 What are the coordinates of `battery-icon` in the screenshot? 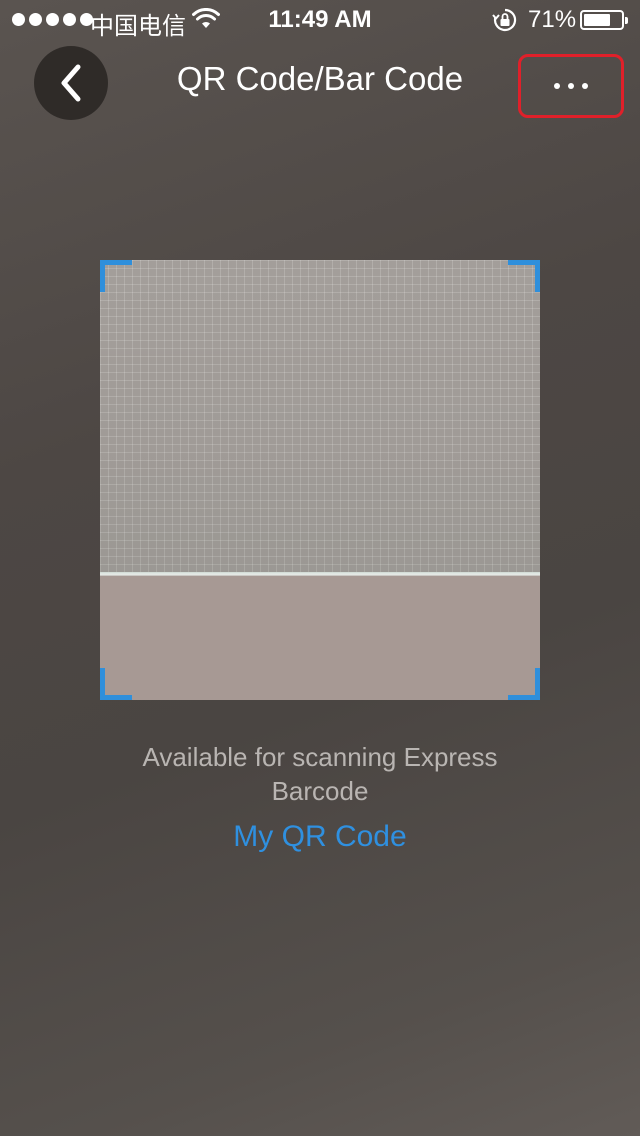 It's located at (604, 20).